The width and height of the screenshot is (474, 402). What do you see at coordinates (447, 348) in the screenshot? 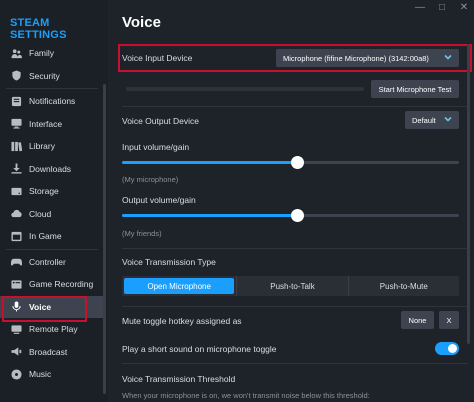
I see `toggle-sound-switch` at bounding box center [447, 348].